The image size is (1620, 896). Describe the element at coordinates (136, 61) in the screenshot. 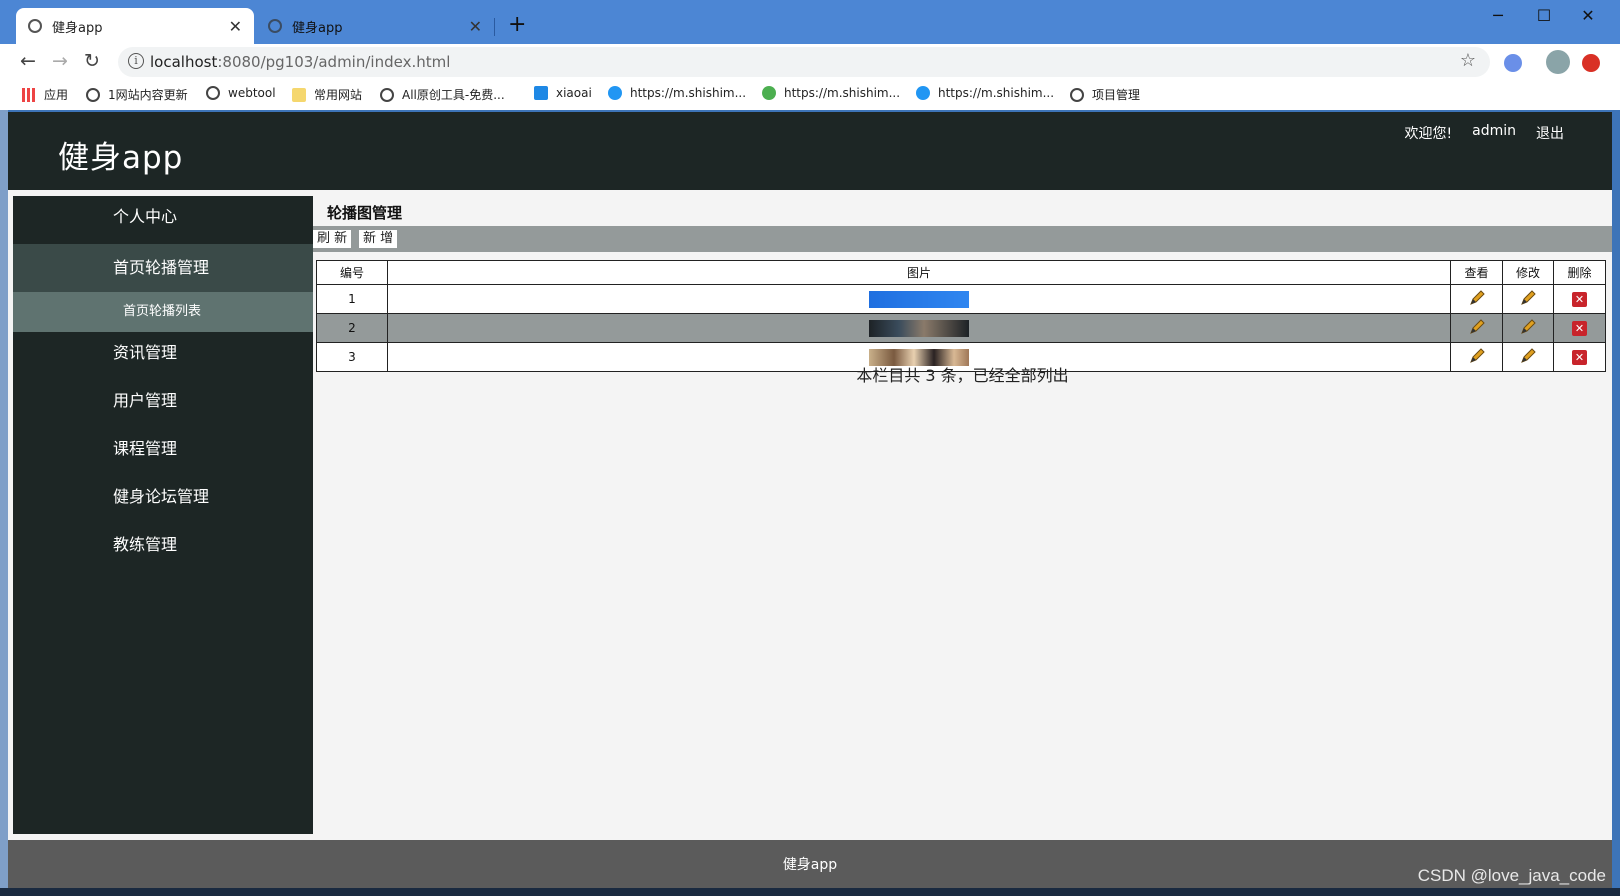

I see `info-icon: i` at that location.